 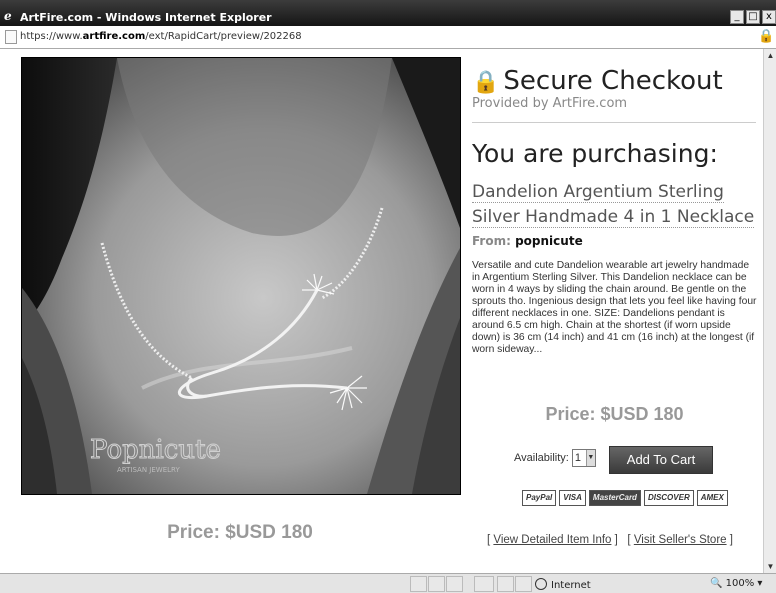 What do you see at coordinates (737, 17) in the screenshot?
I see `minimize-button: _` at bounding box center [737, 17].